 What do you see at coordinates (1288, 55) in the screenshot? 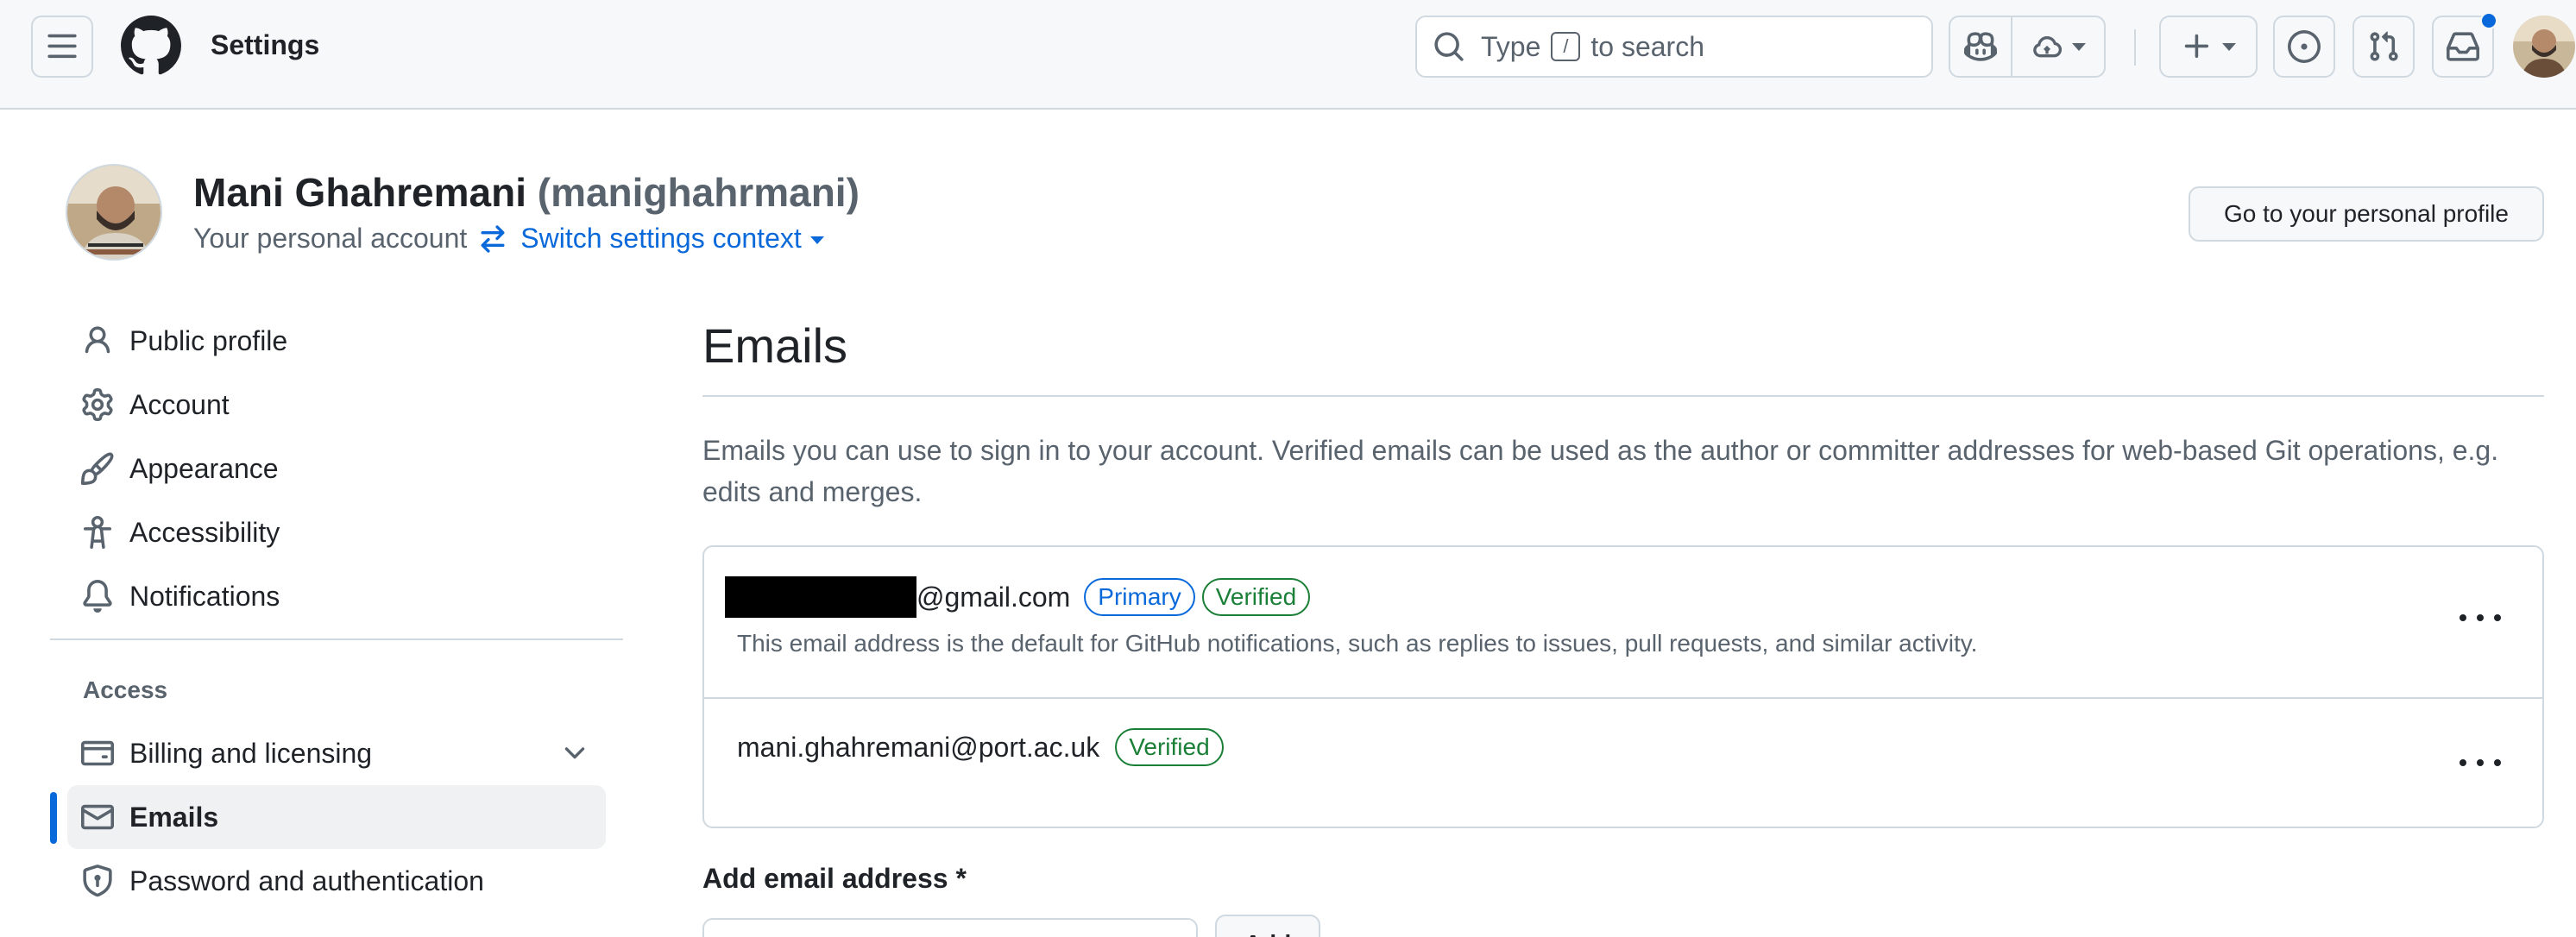
I see `app-header: Settings Type / to search` at bounding box center [1288, 55].